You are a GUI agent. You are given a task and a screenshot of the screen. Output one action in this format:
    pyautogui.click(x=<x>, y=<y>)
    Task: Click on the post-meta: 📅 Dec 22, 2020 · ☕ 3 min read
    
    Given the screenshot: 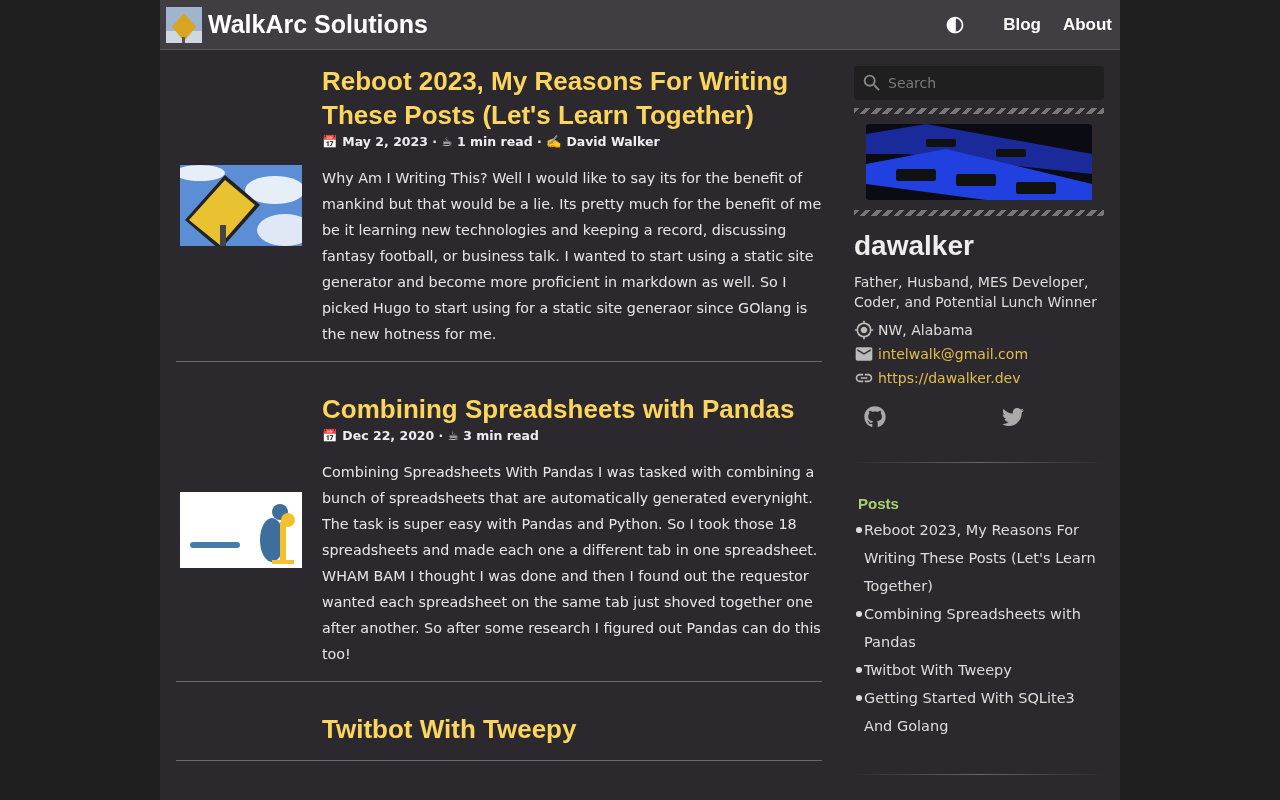 What is the action you would take?
    pyautogui.click(x=431, y=435)
    